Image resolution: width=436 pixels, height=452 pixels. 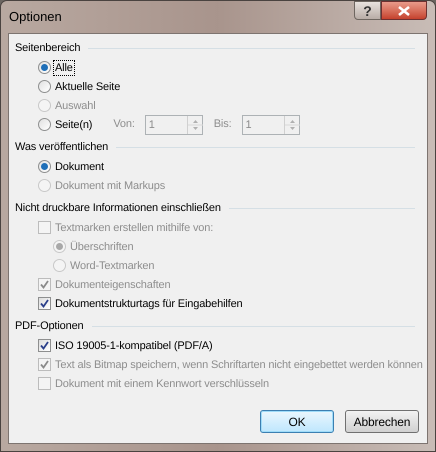 What do you see at coordinates (79, 167) in the screenshot?
I see `radio-label: Dokument` at bounding box center [79, 167].